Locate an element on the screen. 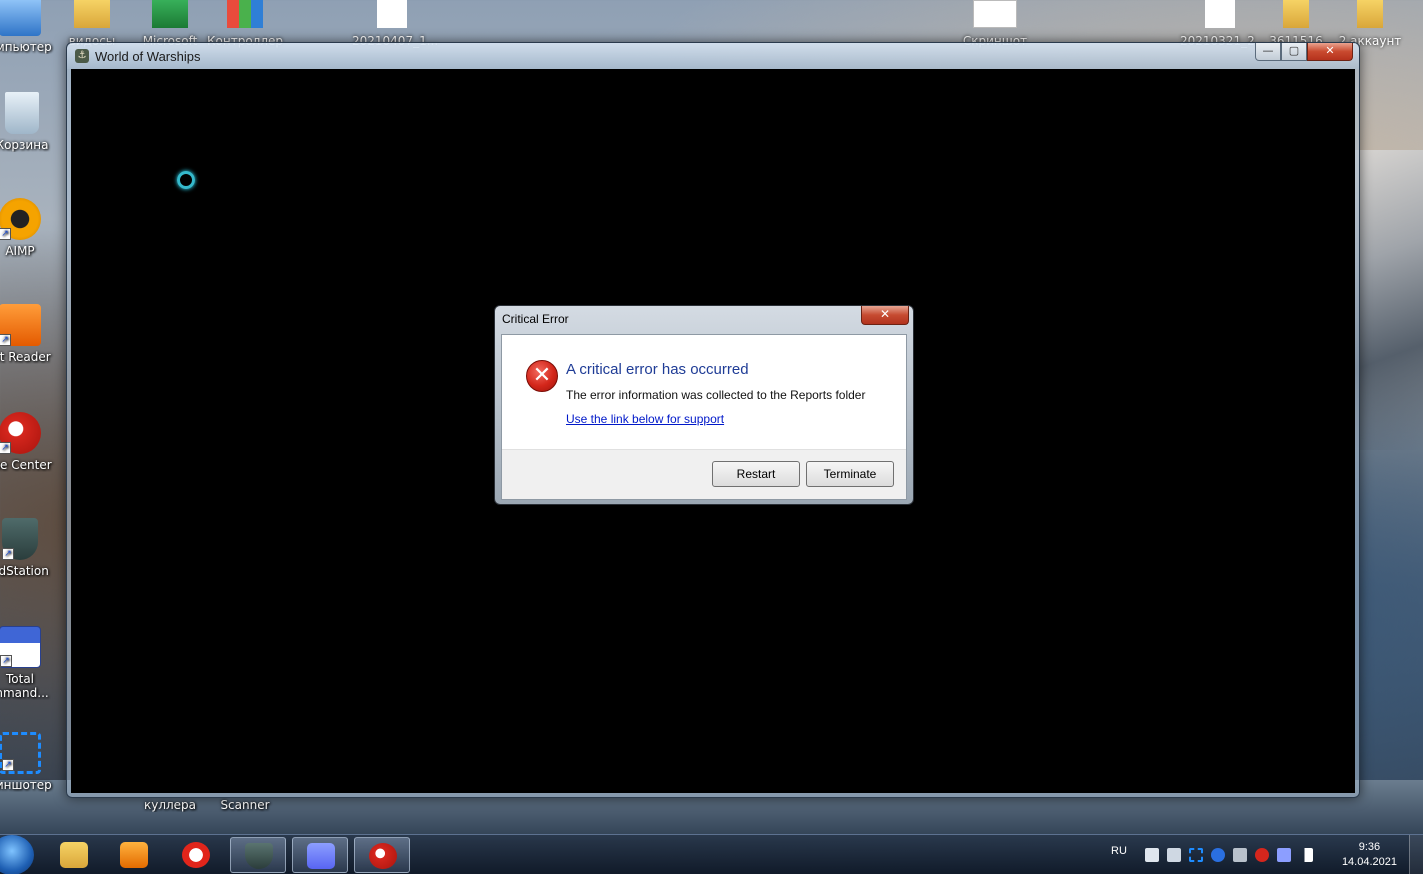 This screenshot has height=874, width=1423. desktop-icon-label: odStation is located at coordinates (24, 571).